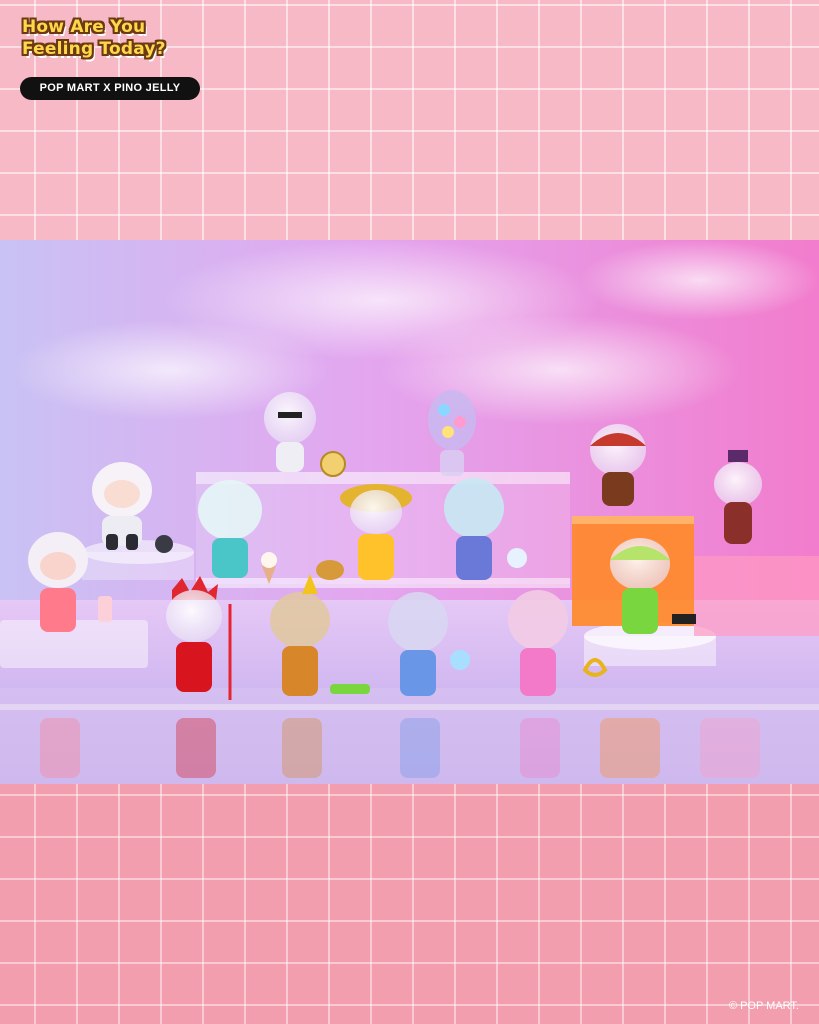 The height and width of the screenshot is (1024, 819). Describe the element at coordinates (84, 27) in the screenshot. I see `series-title-line-1: How Are You` at that location.